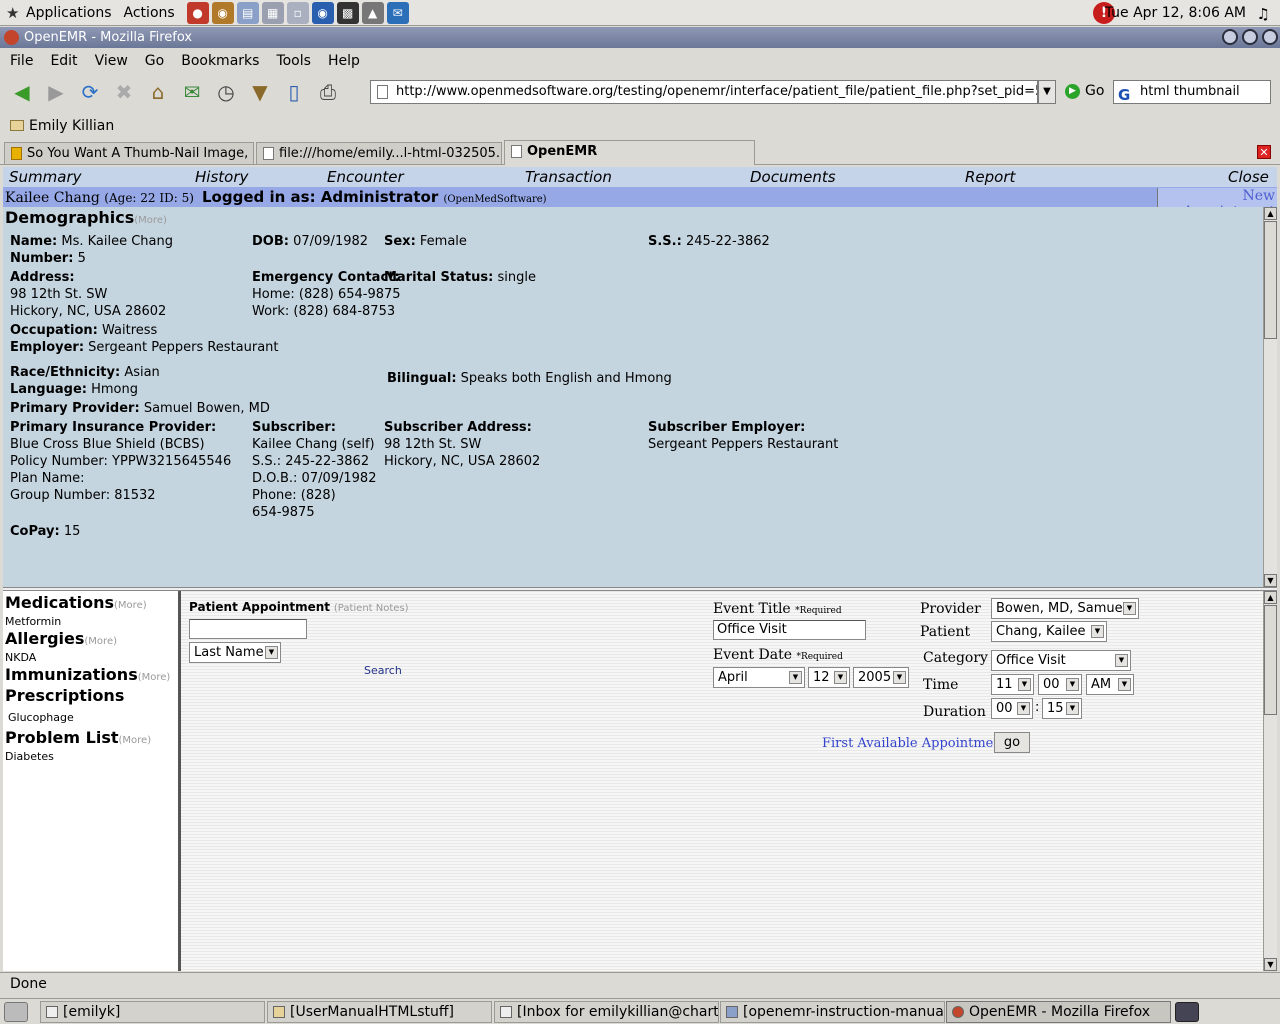  Describe the element at coordinates (371, 608) in the screenshot. I see `patient-notes-link: (Patient Notes)` at that location.